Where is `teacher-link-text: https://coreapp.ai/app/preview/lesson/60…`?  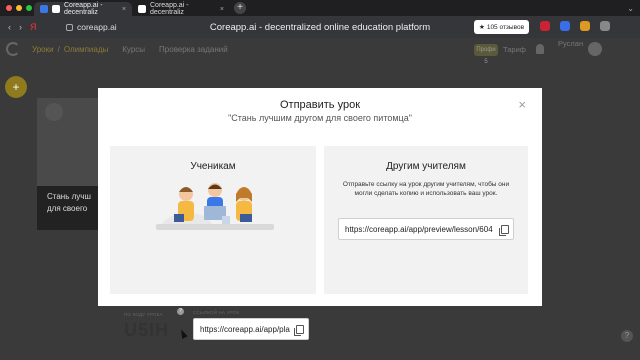 teacher-link-text: https://coreapp.ai/app/preview/lesson/60… is located at coordinates (419, 229).